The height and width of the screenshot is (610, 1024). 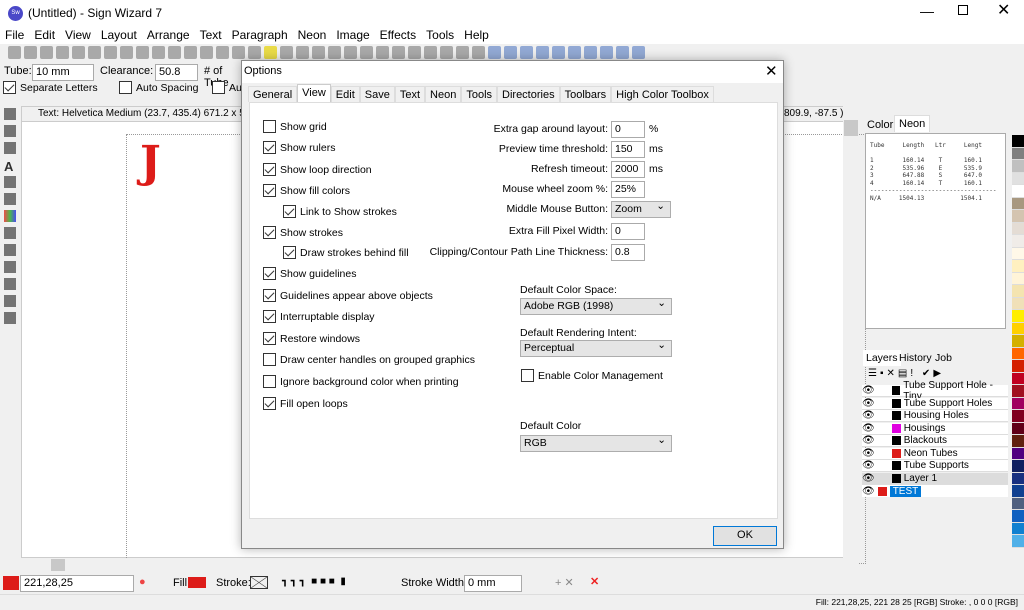 What do you see at coordinates (11, 583) in the screenshot?
I see `fill-swatch` at bounding box center [11, 583].